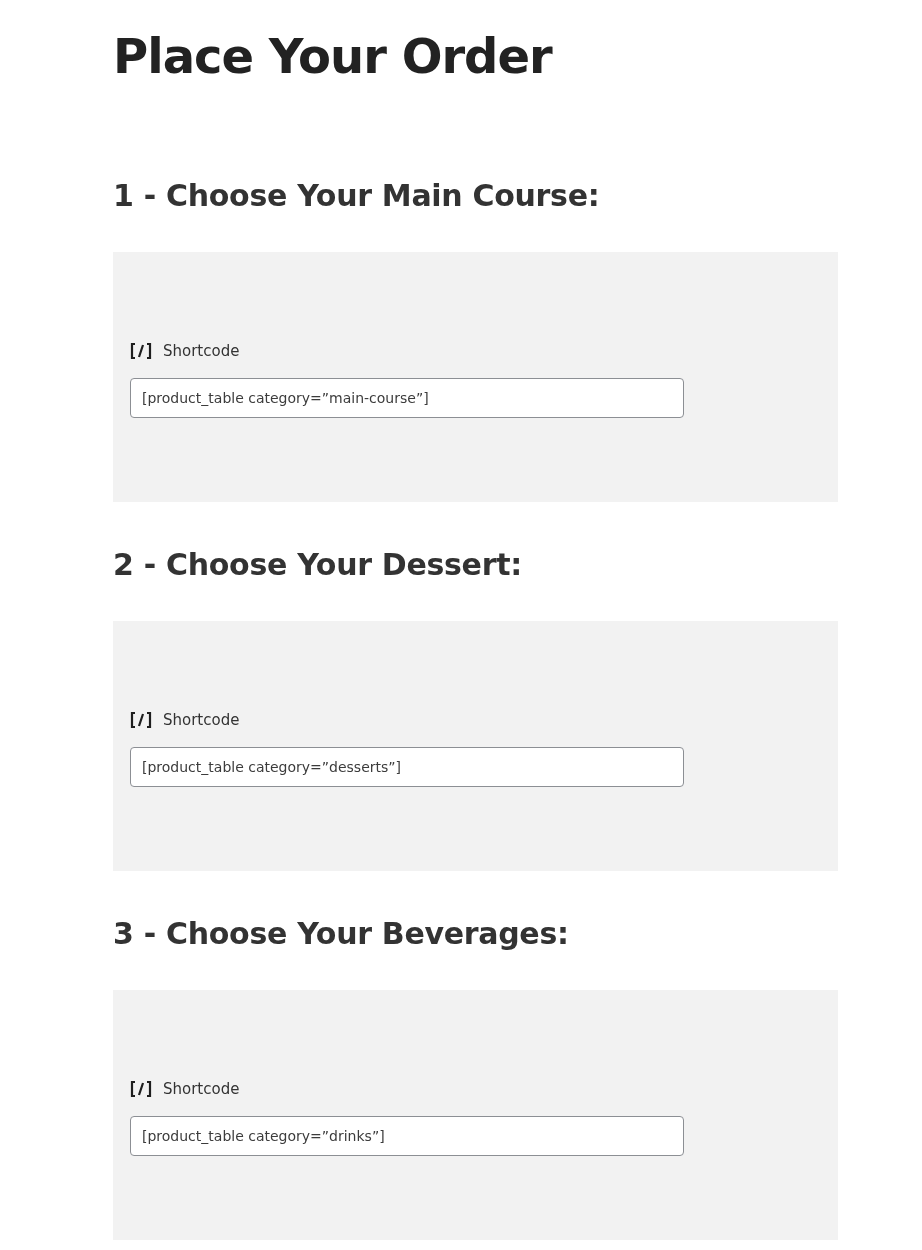 Image resolution: width=922 pixels, height=1250 pixels. Describe the element at coordinates (341, 934) in the screenshot. I see `section-heading: 3 - Choose Your Beverages:` at that location.